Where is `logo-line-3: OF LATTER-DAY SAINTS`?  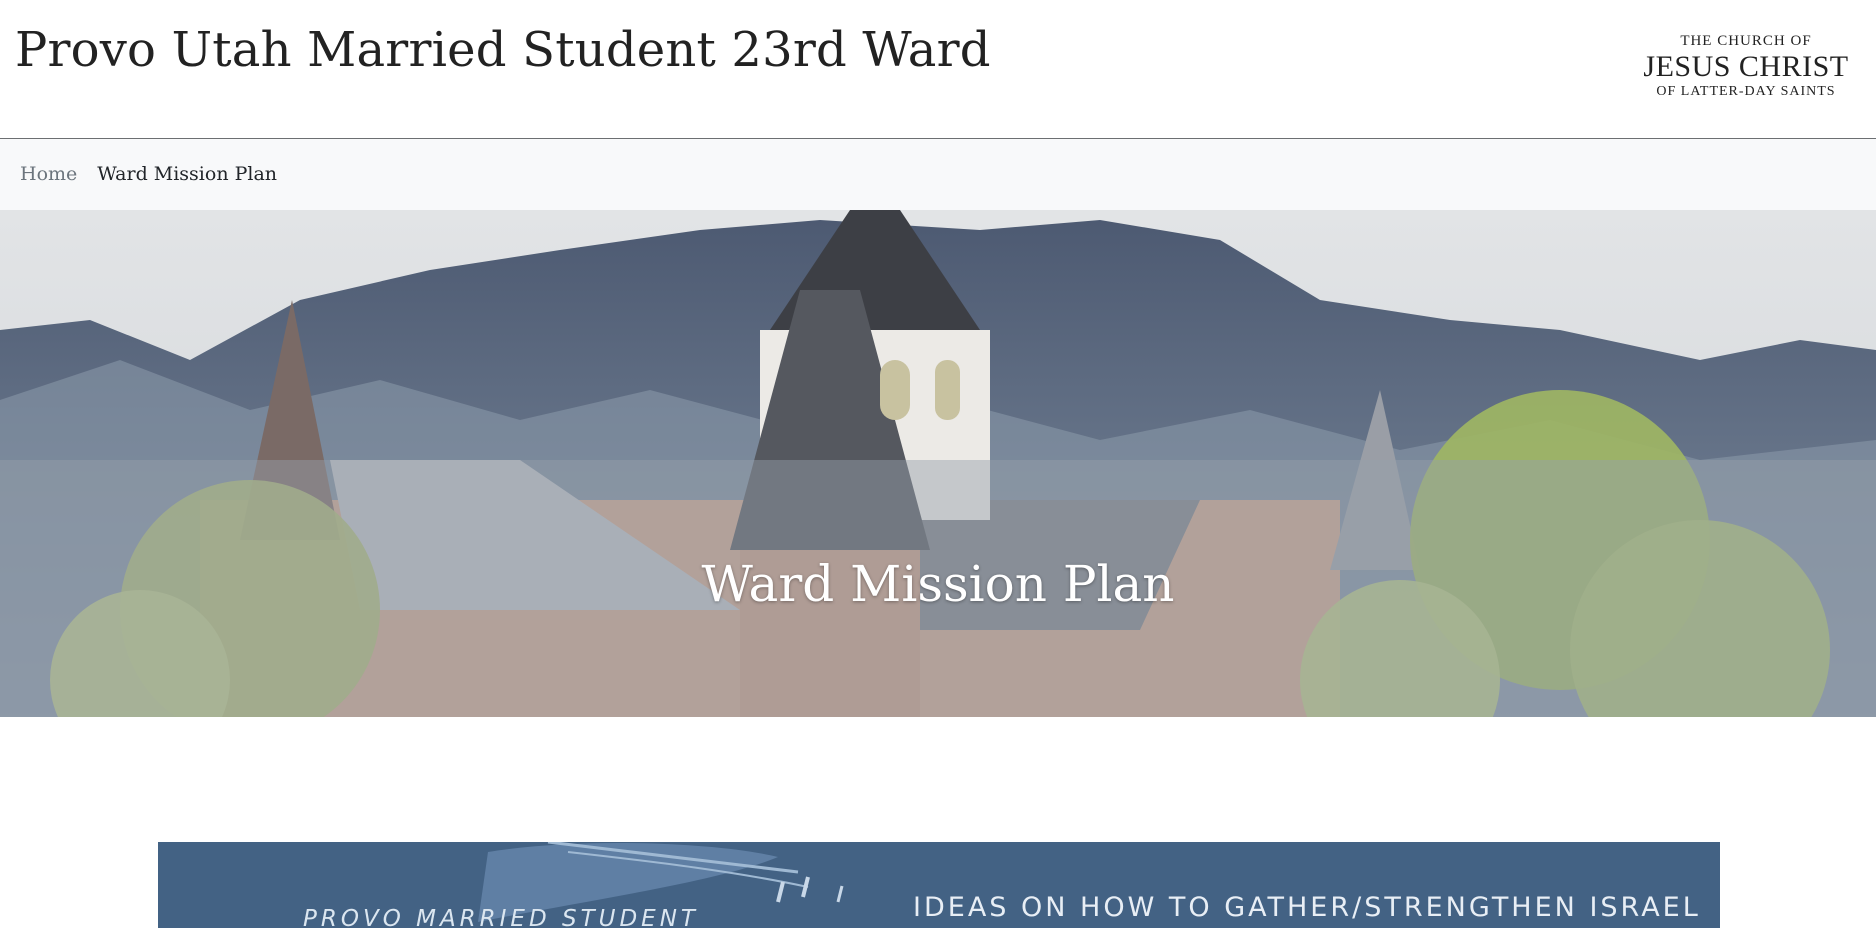 logo-line-3: OF LATTER-DAY SAINTS is located at coordinates (1746, 91).